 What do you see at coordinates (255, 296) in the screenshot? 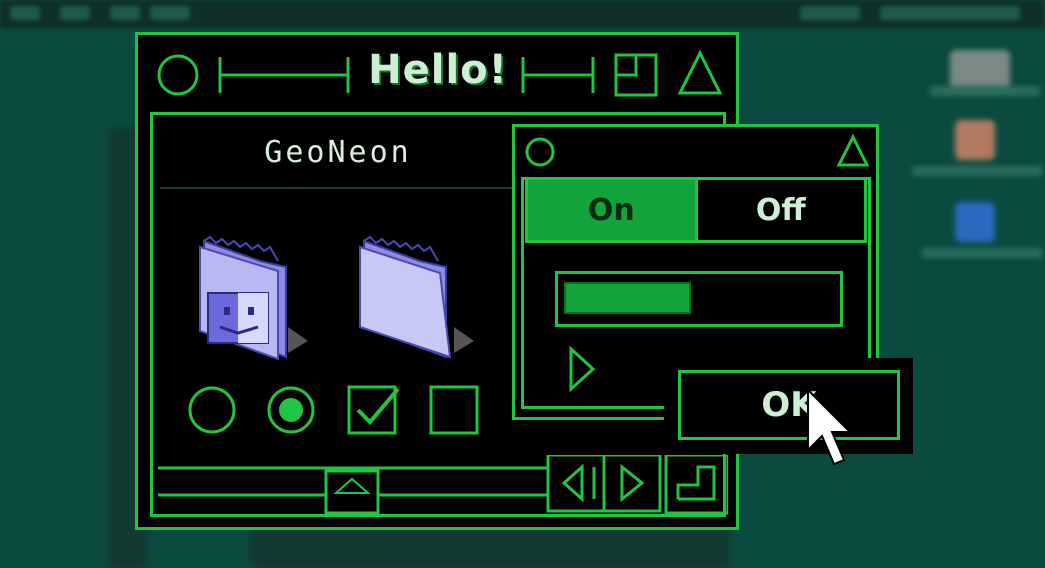
I see `finder-folder-icon` at bounding box center [255, 296].